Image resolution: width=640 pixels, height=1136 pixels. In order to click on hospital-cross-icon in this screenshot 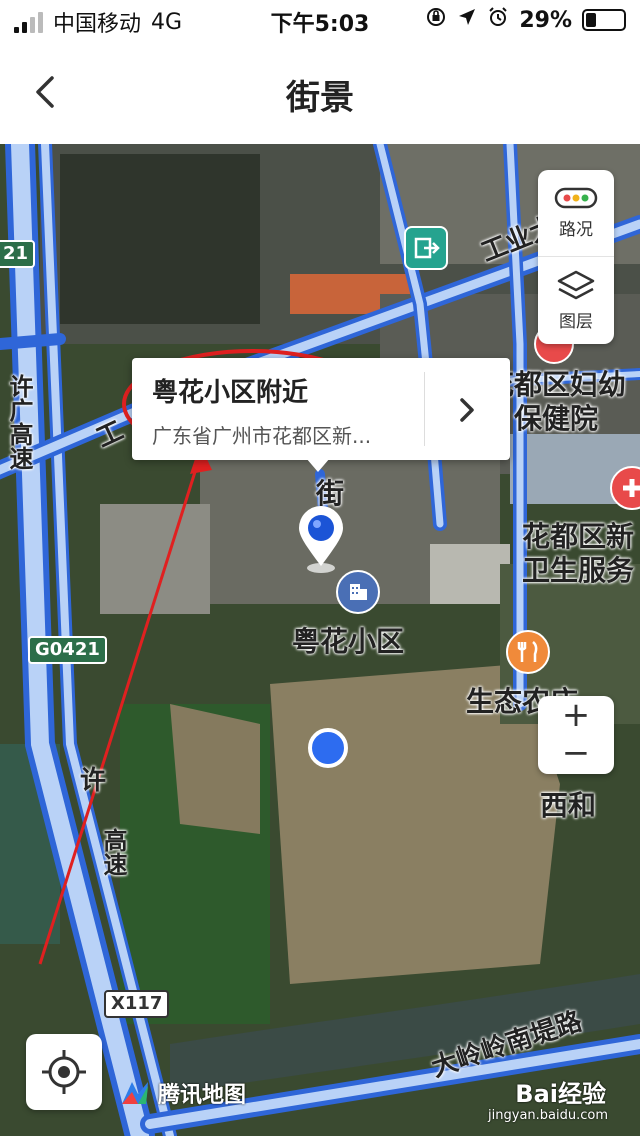, I will do `click(625, 488)`.